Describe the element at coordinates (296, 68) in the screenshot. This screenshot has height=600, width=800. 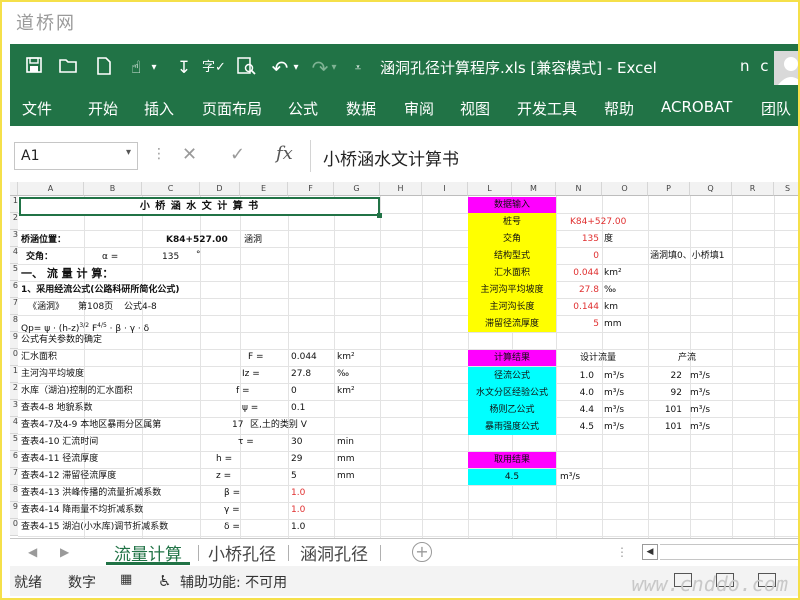
I see `undo-dropdown-icon: ▾` at that location.